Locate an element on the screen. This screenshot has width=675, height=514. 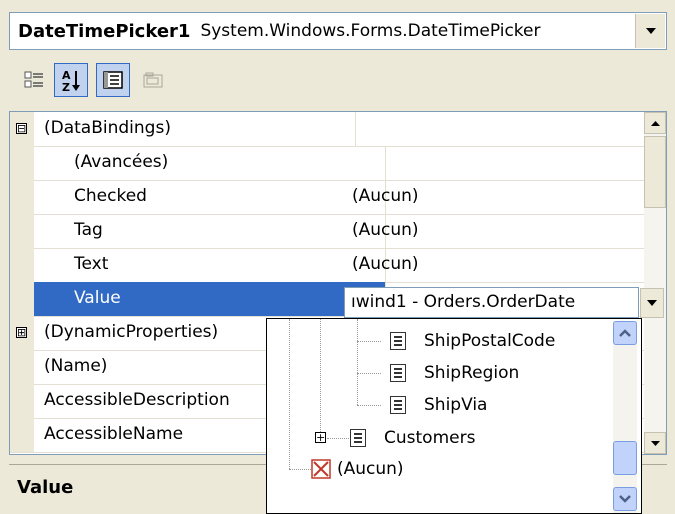
alphabetical-sort-icon: A Z is located at coordinates (71, 80).